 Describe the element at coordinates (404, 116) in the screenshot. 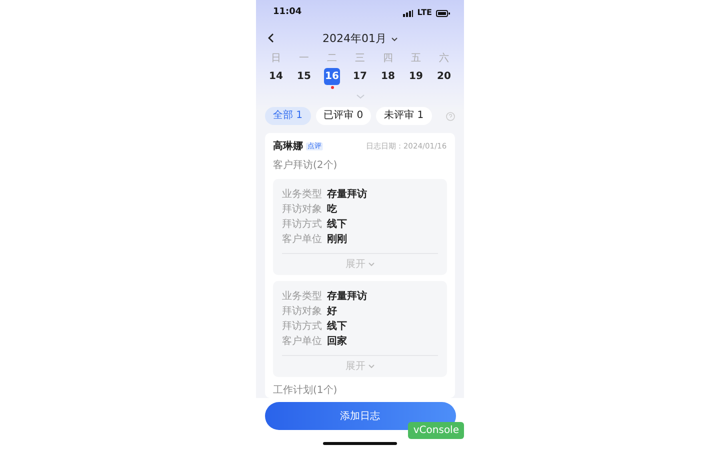

I see `filter-tab: 未评审 1` at that location.